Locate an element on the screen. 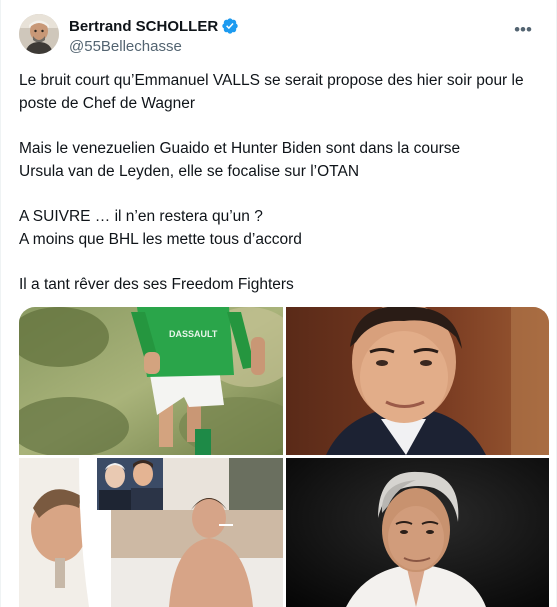  more-horizontal-icon: ••• is located at coordinates (523, 29).